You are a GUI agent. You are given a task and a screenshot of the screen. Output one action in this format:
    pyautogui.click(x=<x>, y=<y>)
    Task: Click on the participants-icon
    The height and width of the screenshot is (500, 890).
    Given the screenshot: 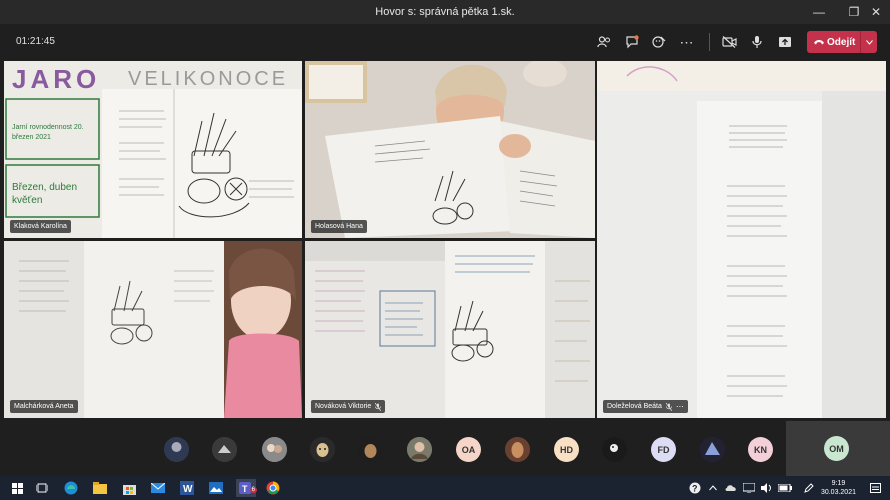 What is the action you would take?
    pyautogui.click(x=603, y=42)
    